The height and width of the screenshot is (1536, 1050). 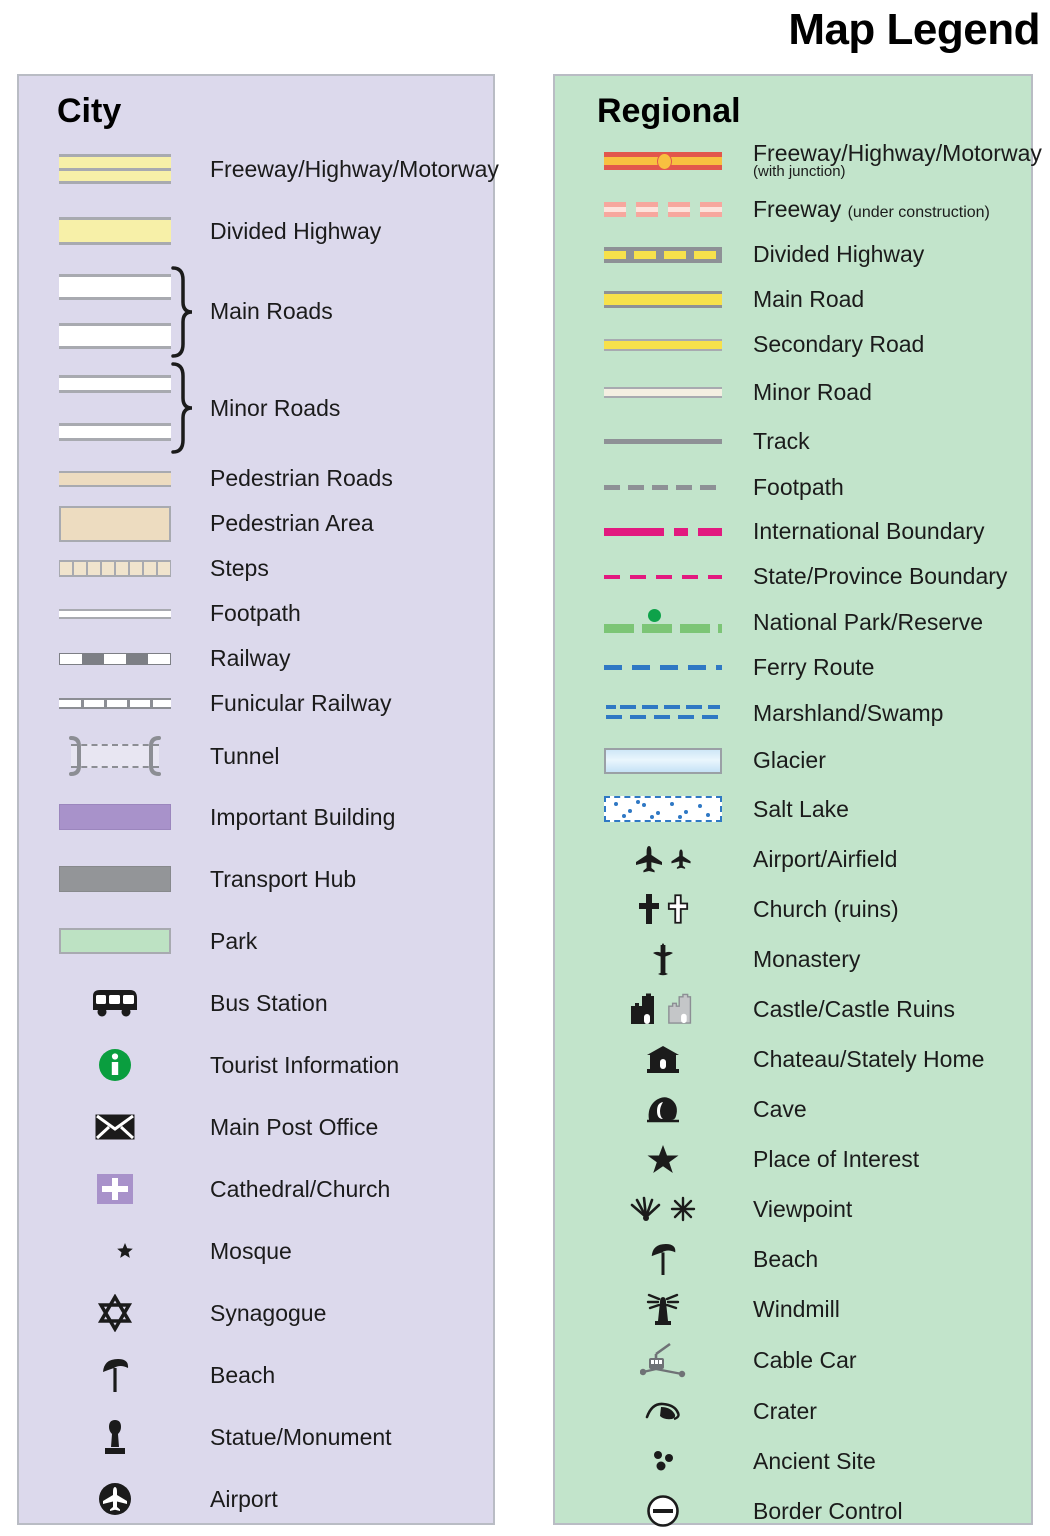 I want to click on list-item: Park, so click(x=256, y=941).